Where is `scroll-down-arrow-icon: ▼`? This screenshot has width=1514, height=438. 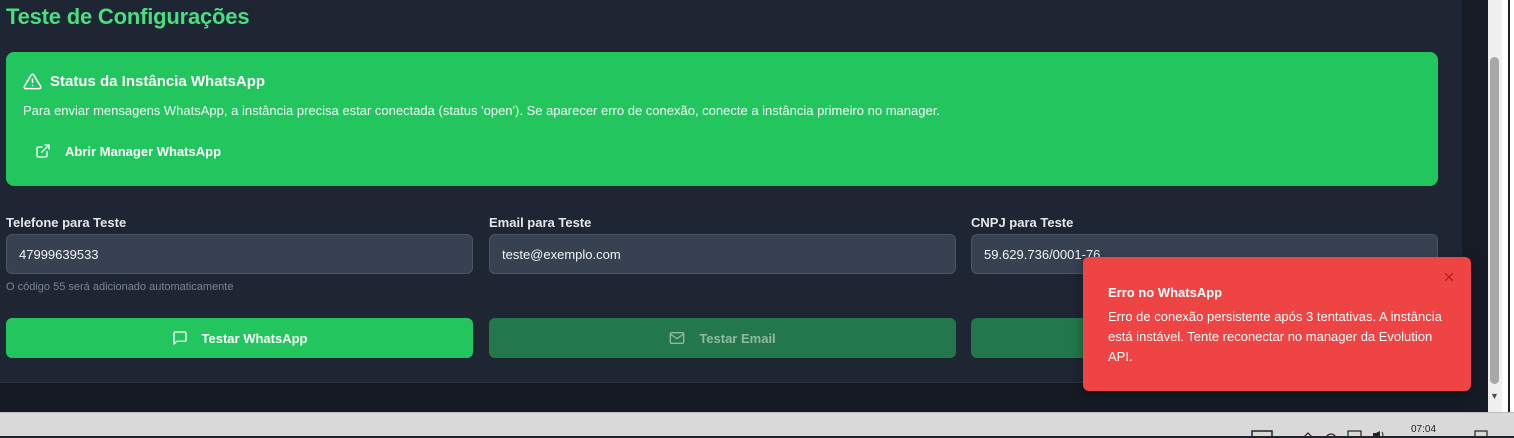
scroll-down-arrow-icon: ▼ is located at coordinates (1494, 396).